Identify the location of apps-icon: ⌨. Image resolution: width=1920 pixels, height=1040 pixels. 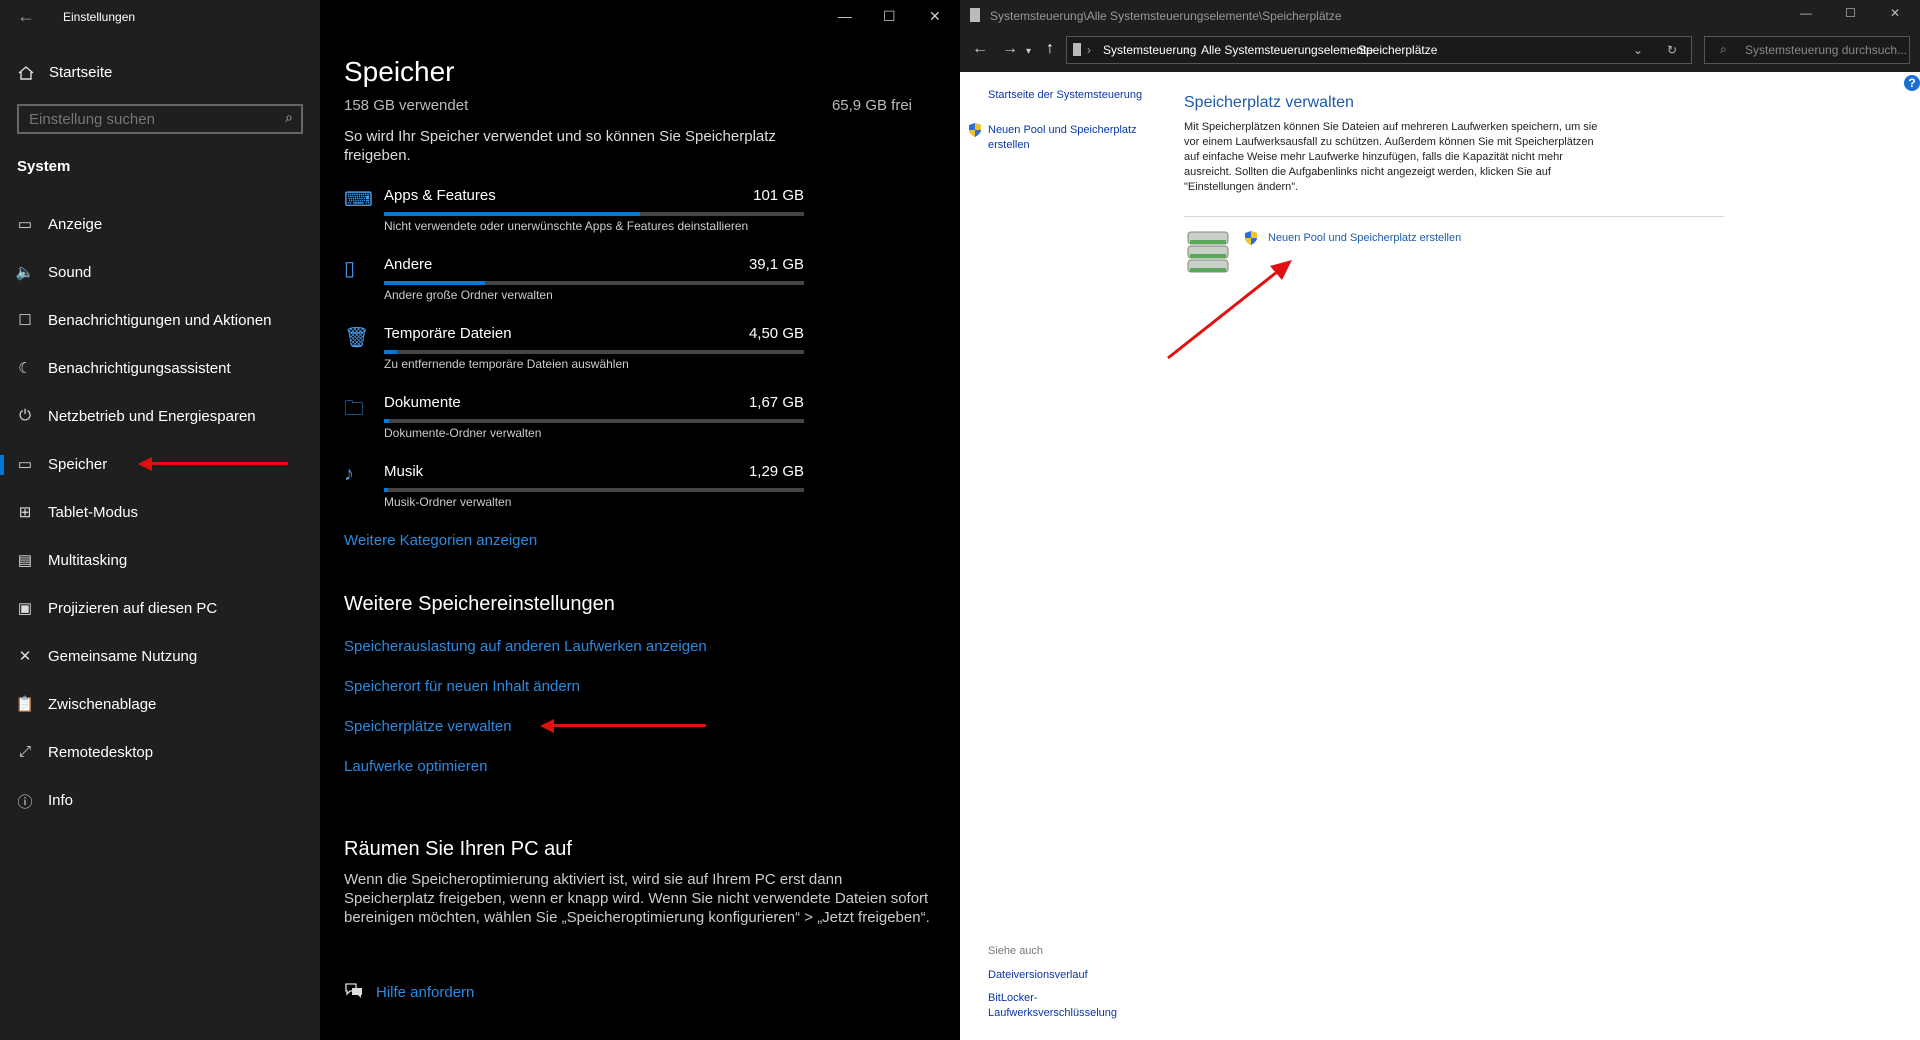
(358, 200).